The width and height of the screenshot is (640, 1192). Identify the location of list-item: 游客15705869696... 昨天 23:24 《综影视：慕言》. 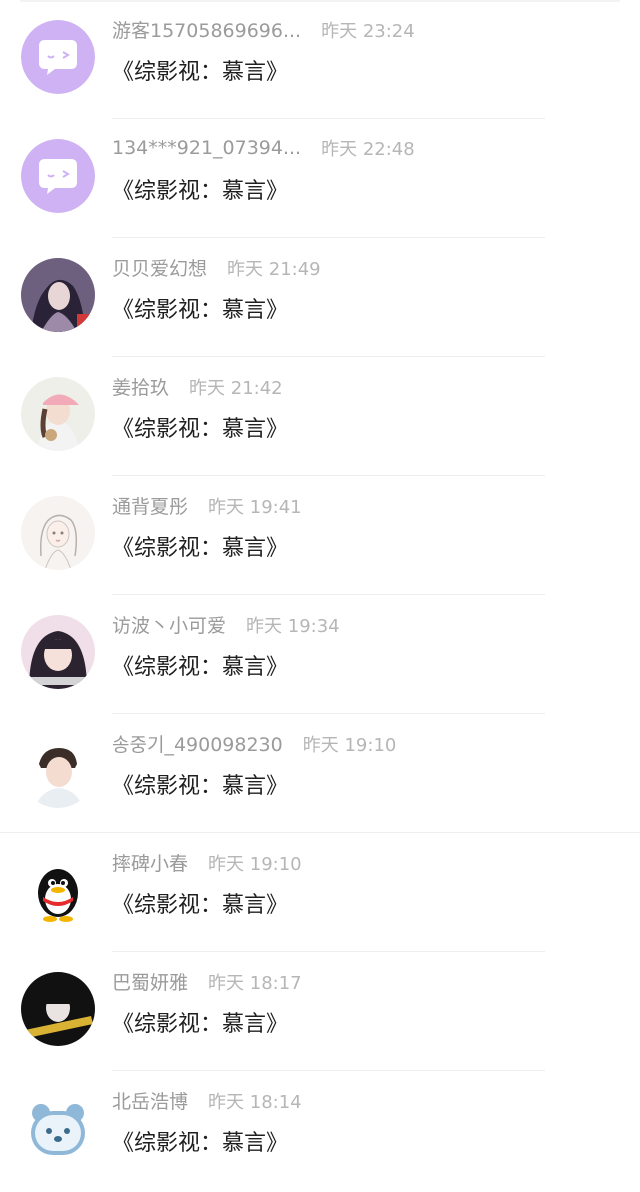
(320, 59).